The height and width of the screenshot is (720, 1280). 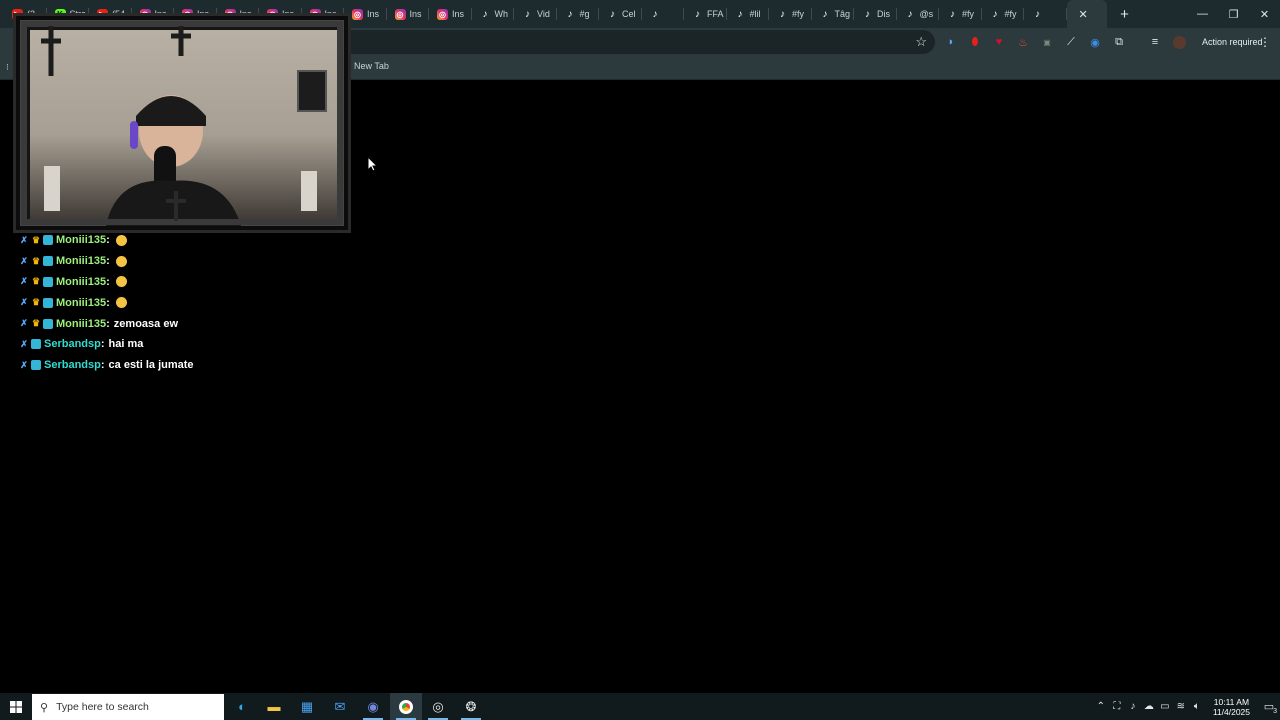 I want to click on instagram-icon: ◎, so click(x=442, y=14).